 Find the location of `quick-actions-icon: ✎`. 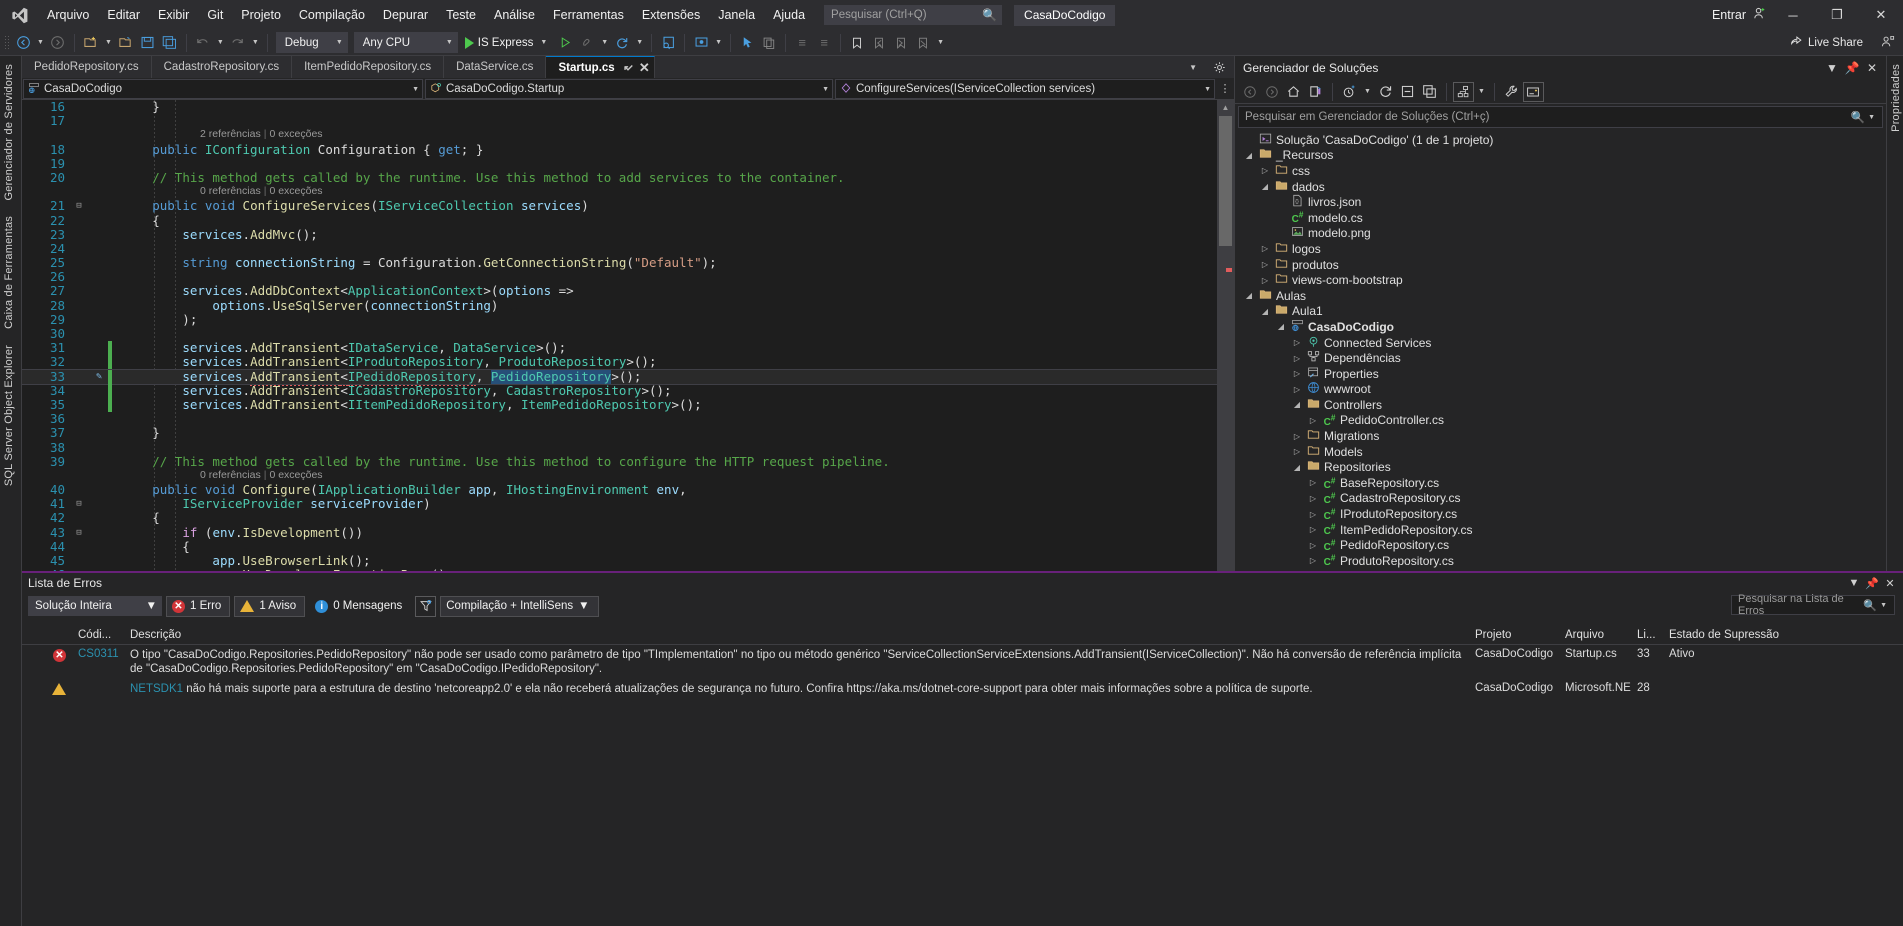

quick-actions-icon: ✎ is located at coordinates (99, 377).